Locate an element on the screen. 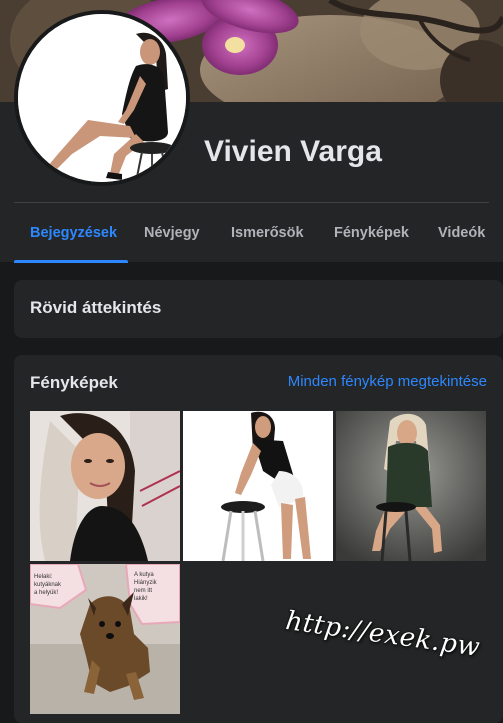 This screenshot has width=503, height=723. photos-title: Fényképek is located at coordinates (74, 382).